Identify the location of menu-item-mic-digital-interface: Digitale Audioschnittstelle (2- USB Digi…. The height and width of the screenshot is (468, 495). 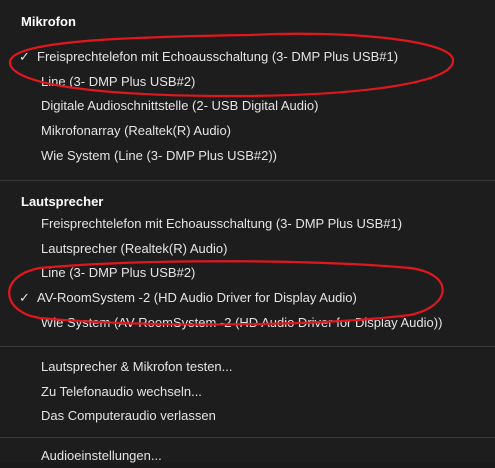
(247, 106).